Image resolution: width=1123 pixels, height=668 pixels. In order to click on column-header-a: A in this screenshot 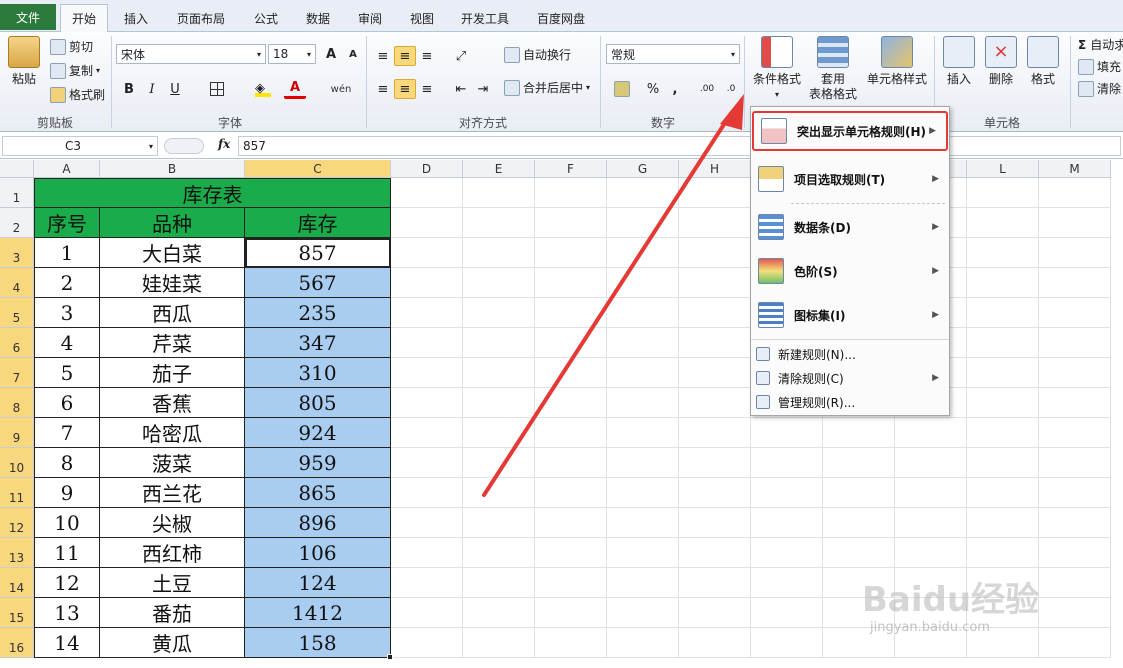, I will do `click(67, 169)`.